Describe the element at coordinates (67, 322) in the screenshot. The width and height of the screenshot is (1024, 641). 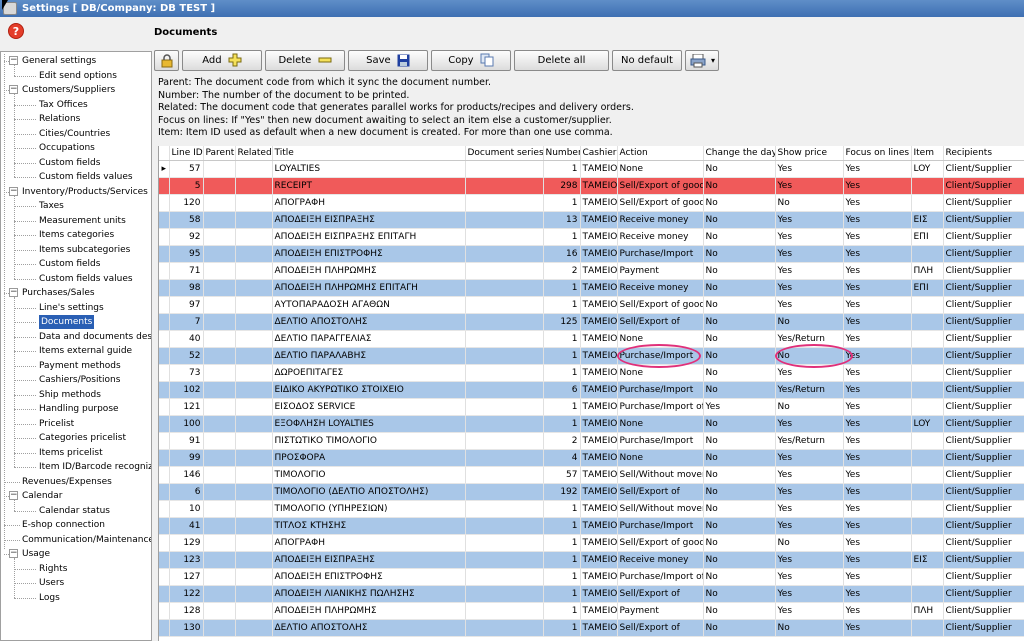
I see `tree-item: Documents` at that location.